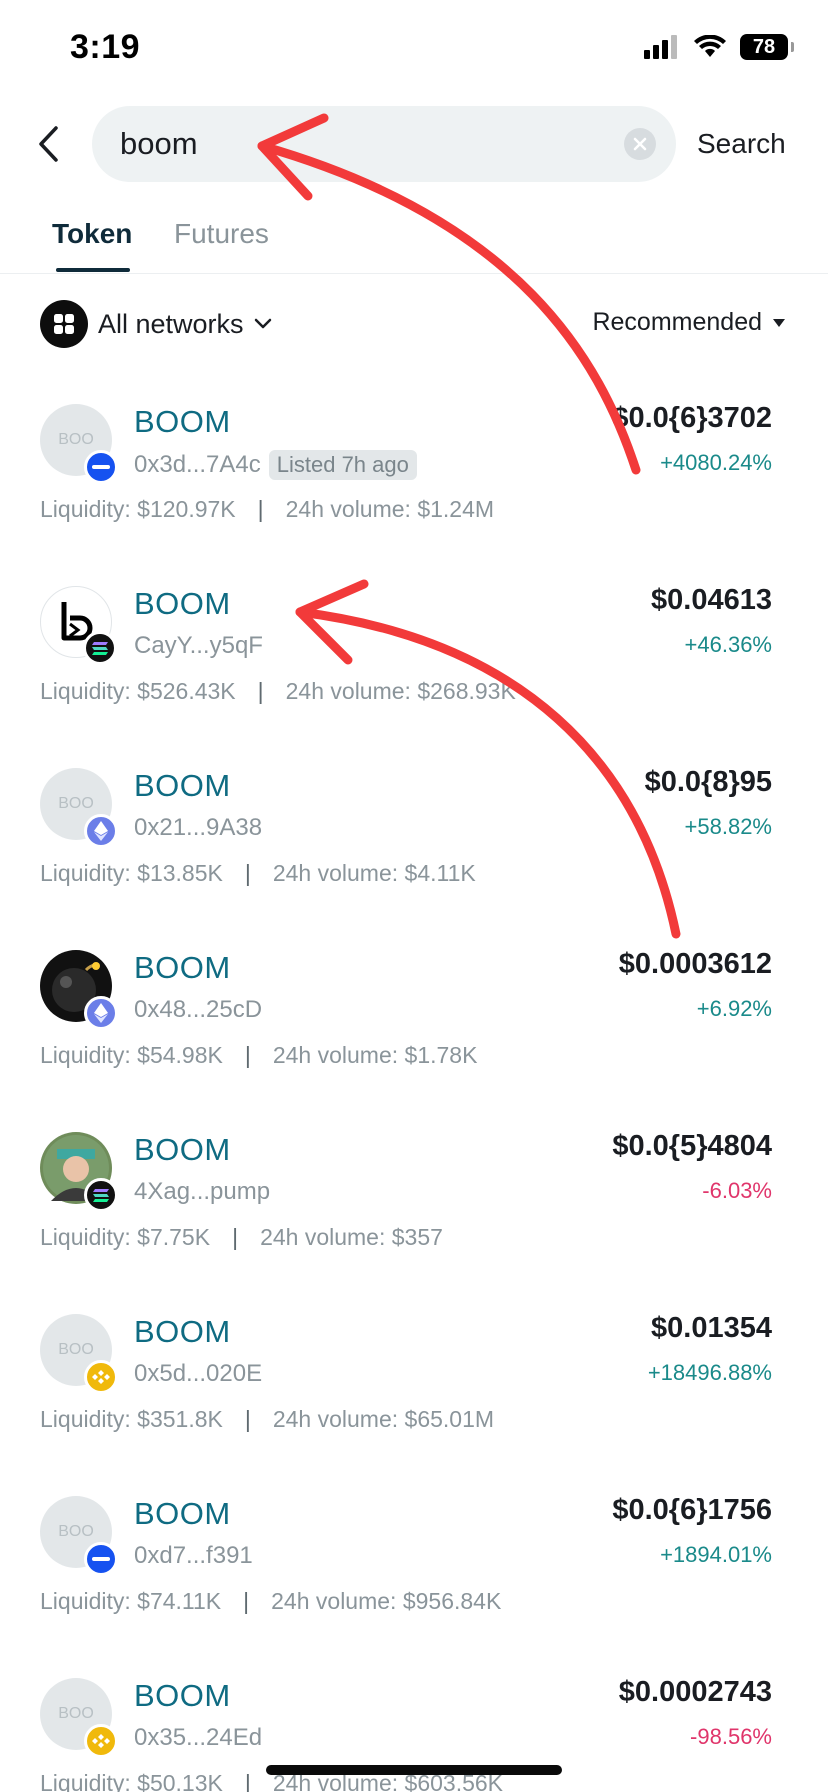 The image size is (828, 1792). Describe the element at coordinates (386, 1601) in the screenshot. I see `token-volume: 24h volume: $956.84K` at that location.